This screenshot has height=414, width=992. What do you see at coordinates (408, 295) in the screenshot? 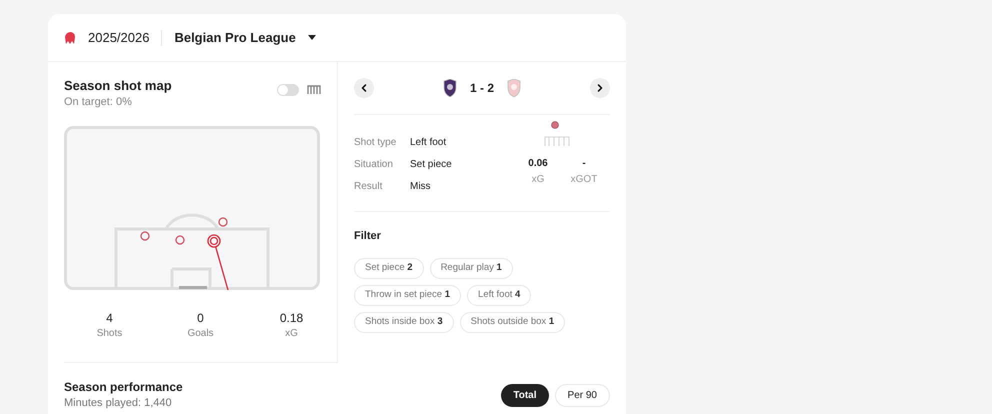
I see `filter-chip: Throw in set piece 1` at bounding box center [408, 295].